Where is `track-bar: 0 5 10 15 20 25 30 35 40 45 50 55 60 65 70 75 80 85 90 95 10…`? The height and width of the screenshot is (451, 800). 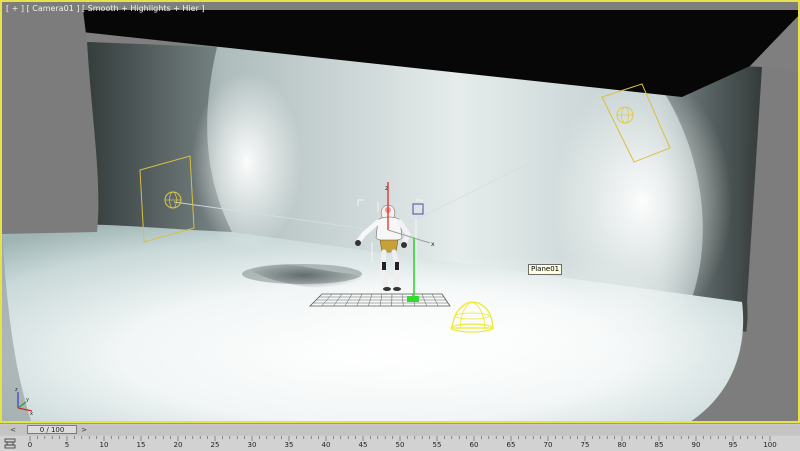
track-bar: 0 5 10 15 20 25 30 35 40 45 50 55 60 65 70 75 80 85 90 95 10… is located at coordinates (400, 443).